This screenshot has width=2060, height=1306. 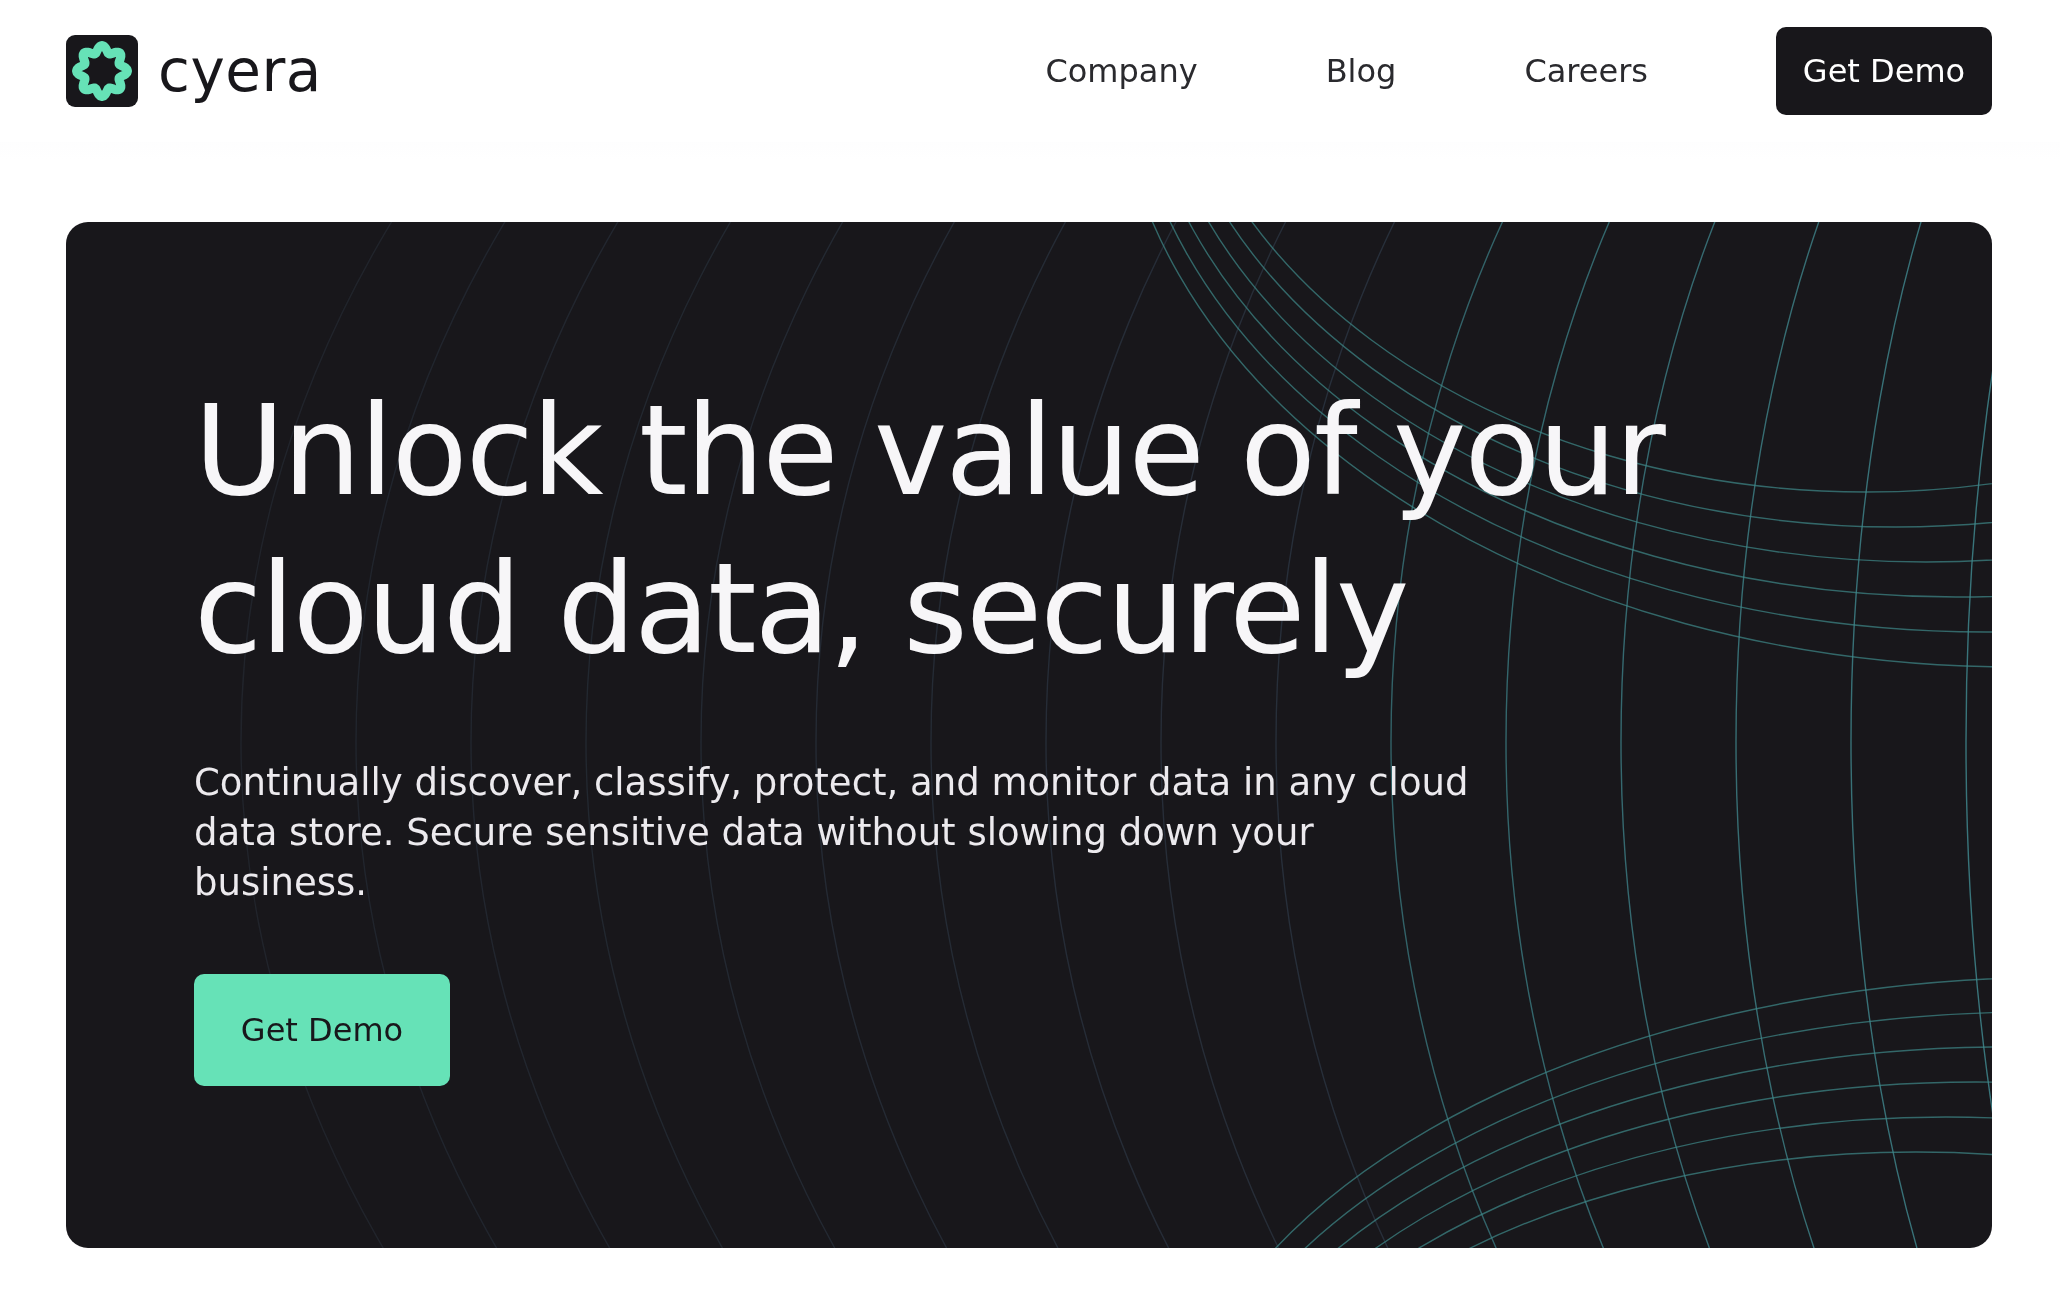 I want to click on nav-link: Careers, so click(x=1586, y=71).